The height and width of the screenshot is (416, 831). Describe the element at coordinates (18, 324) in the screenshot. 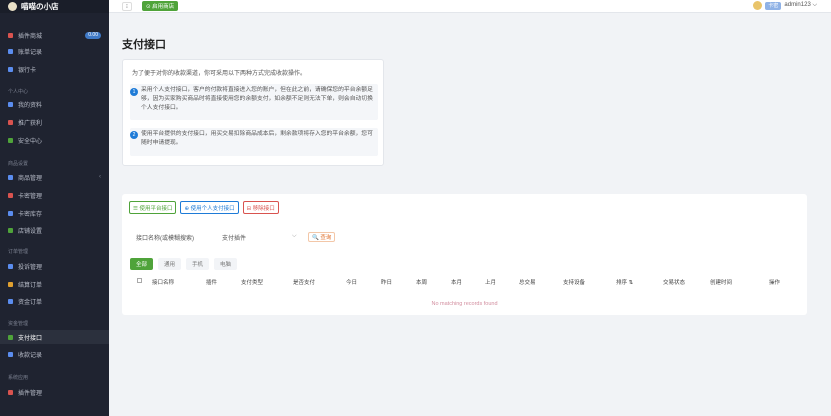

I see `sidebar-group-funds: 资金管理` at that location.